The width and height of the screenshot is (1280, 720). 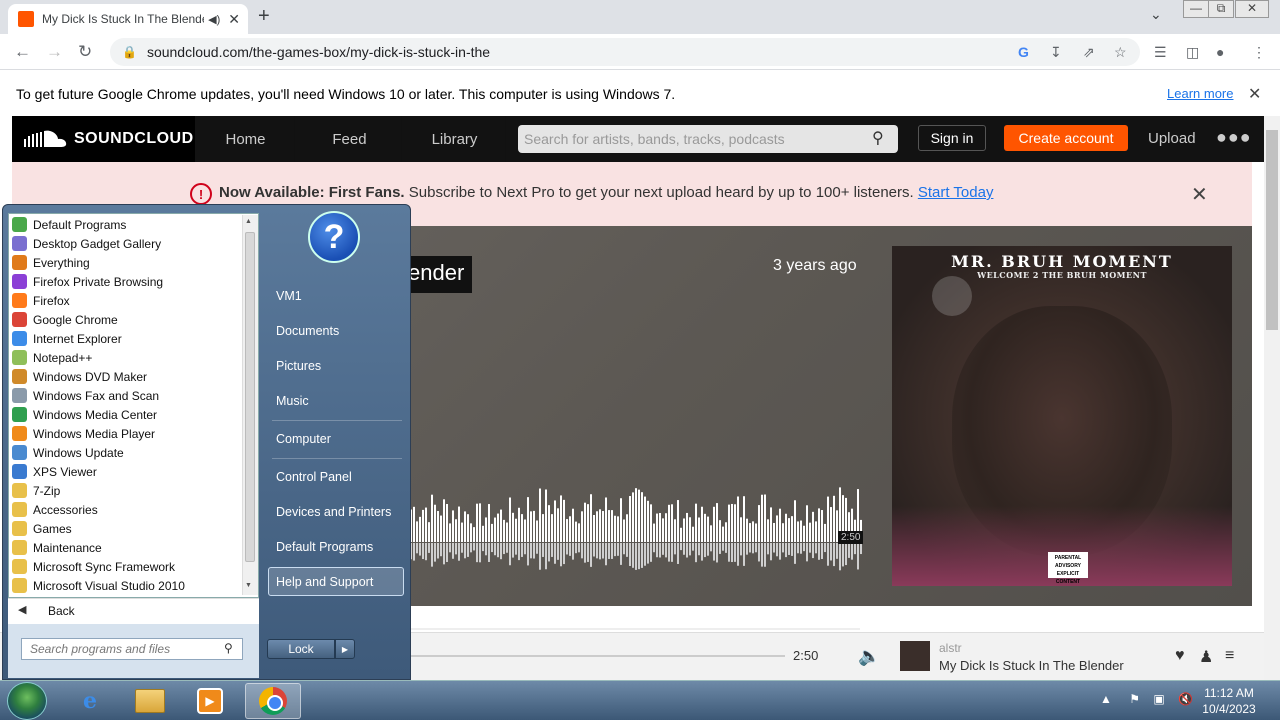 What do you see at coordinates (1180, 656) in the screenshot?
I see `like-heart-icon: ♥` at bounding box center [1180, 656].